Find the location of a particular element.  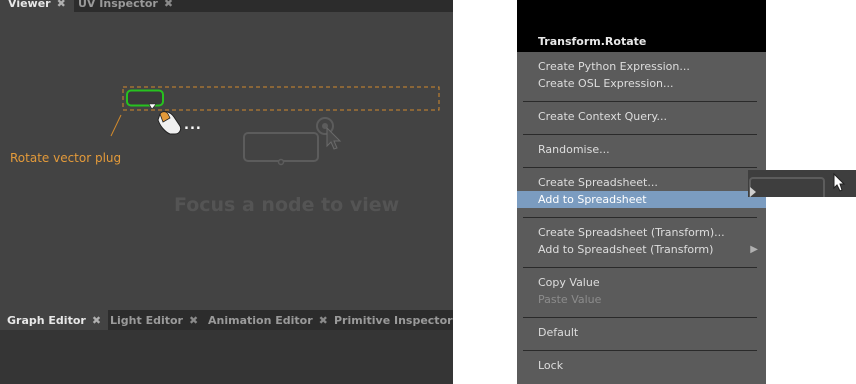

tab-label: Graph Editor is located at coordinates (46, 320).